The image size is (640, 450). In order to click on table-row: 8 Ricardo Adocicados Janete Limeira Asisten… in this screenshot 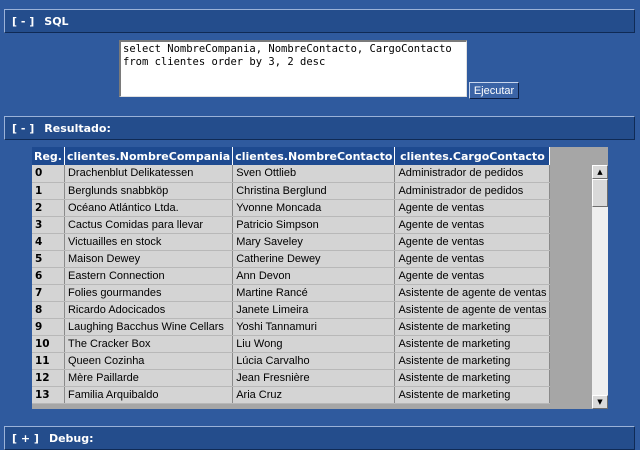, I will do `click(291, 310)`.